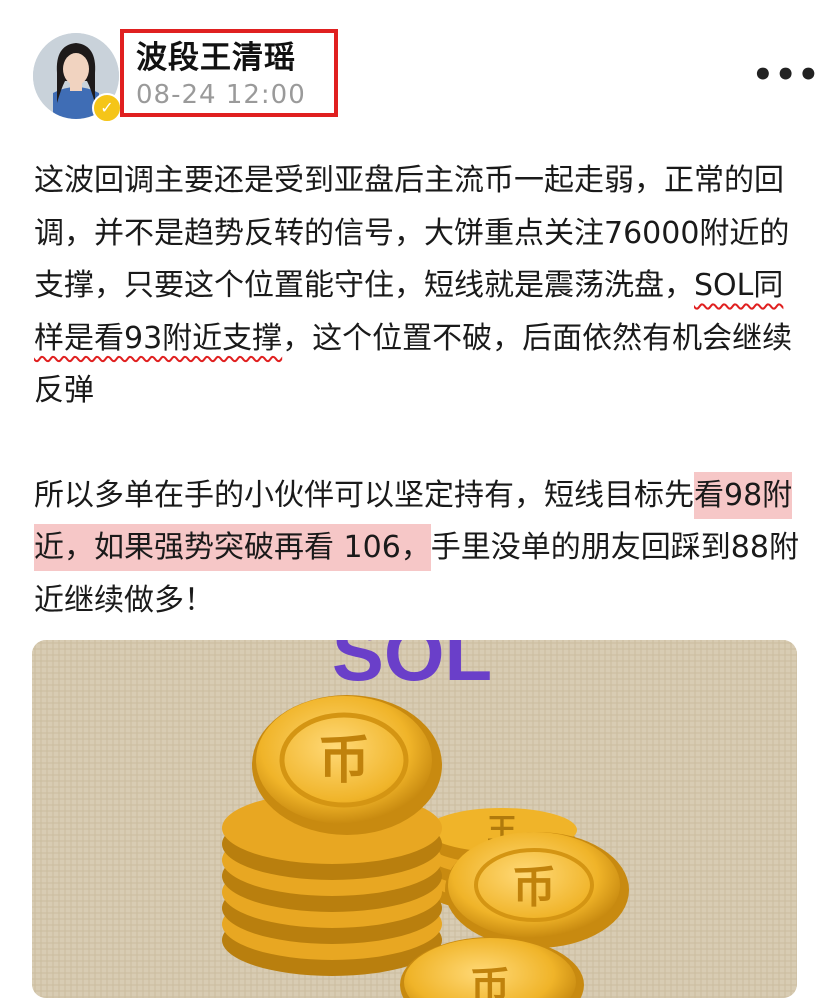 The image size is (828, 998). I want to click on coin-front: 币, so click(537, 890).